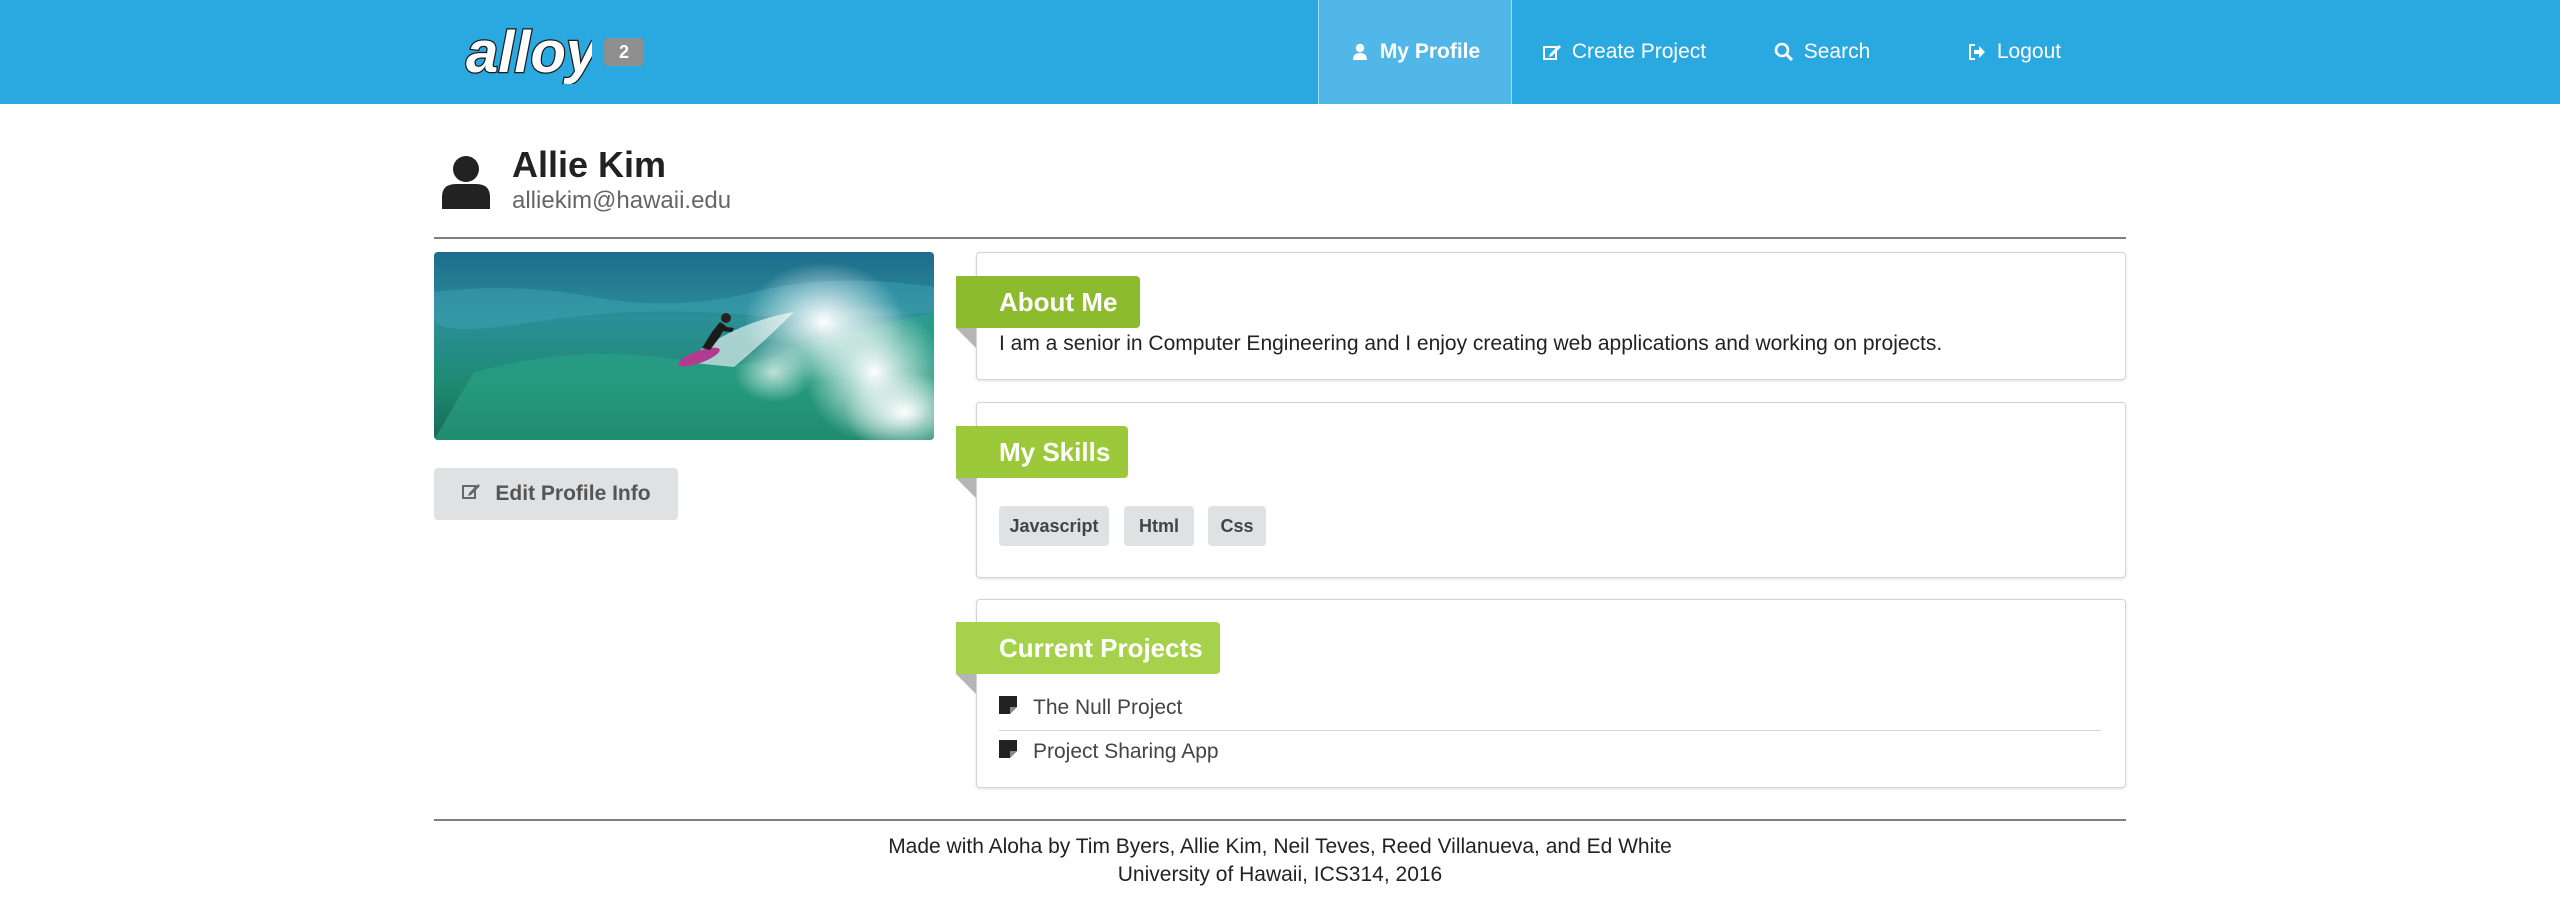 The image size is (2560, 918). What do you see at coordinates (1639, 51) in the screenshot?
I see `nav-label: Create Project` at bounding box center [1639, 51].